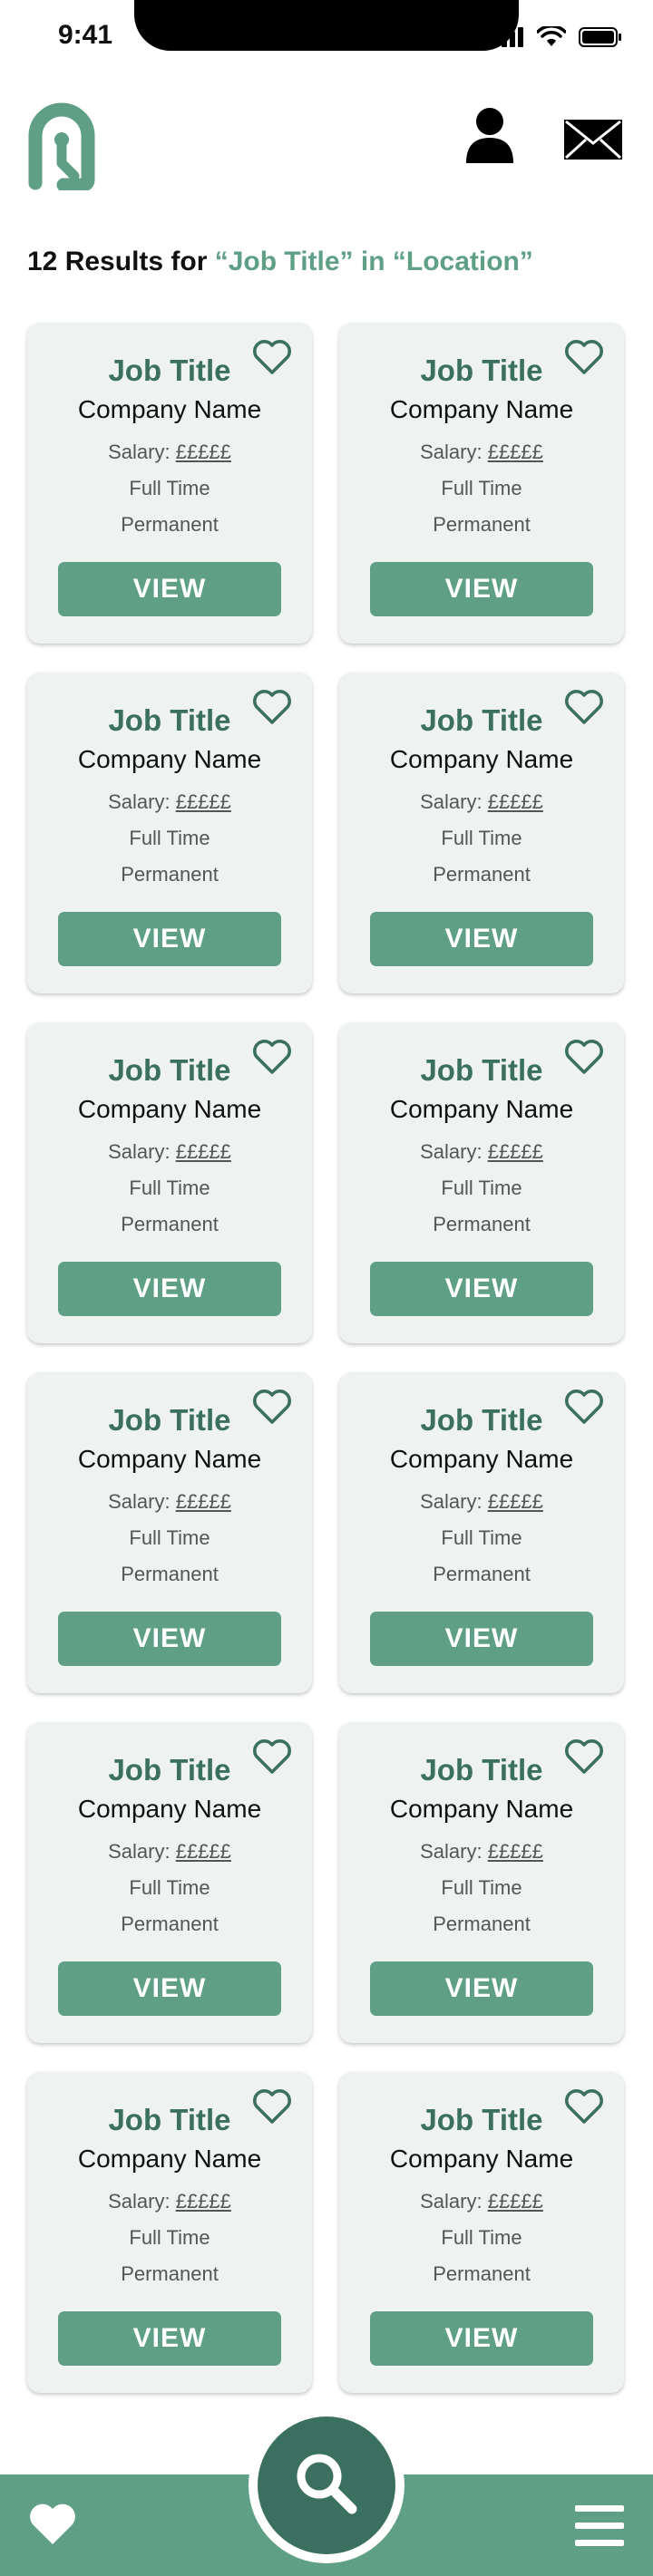  I want to click on signal-icon, so click(508, 37).